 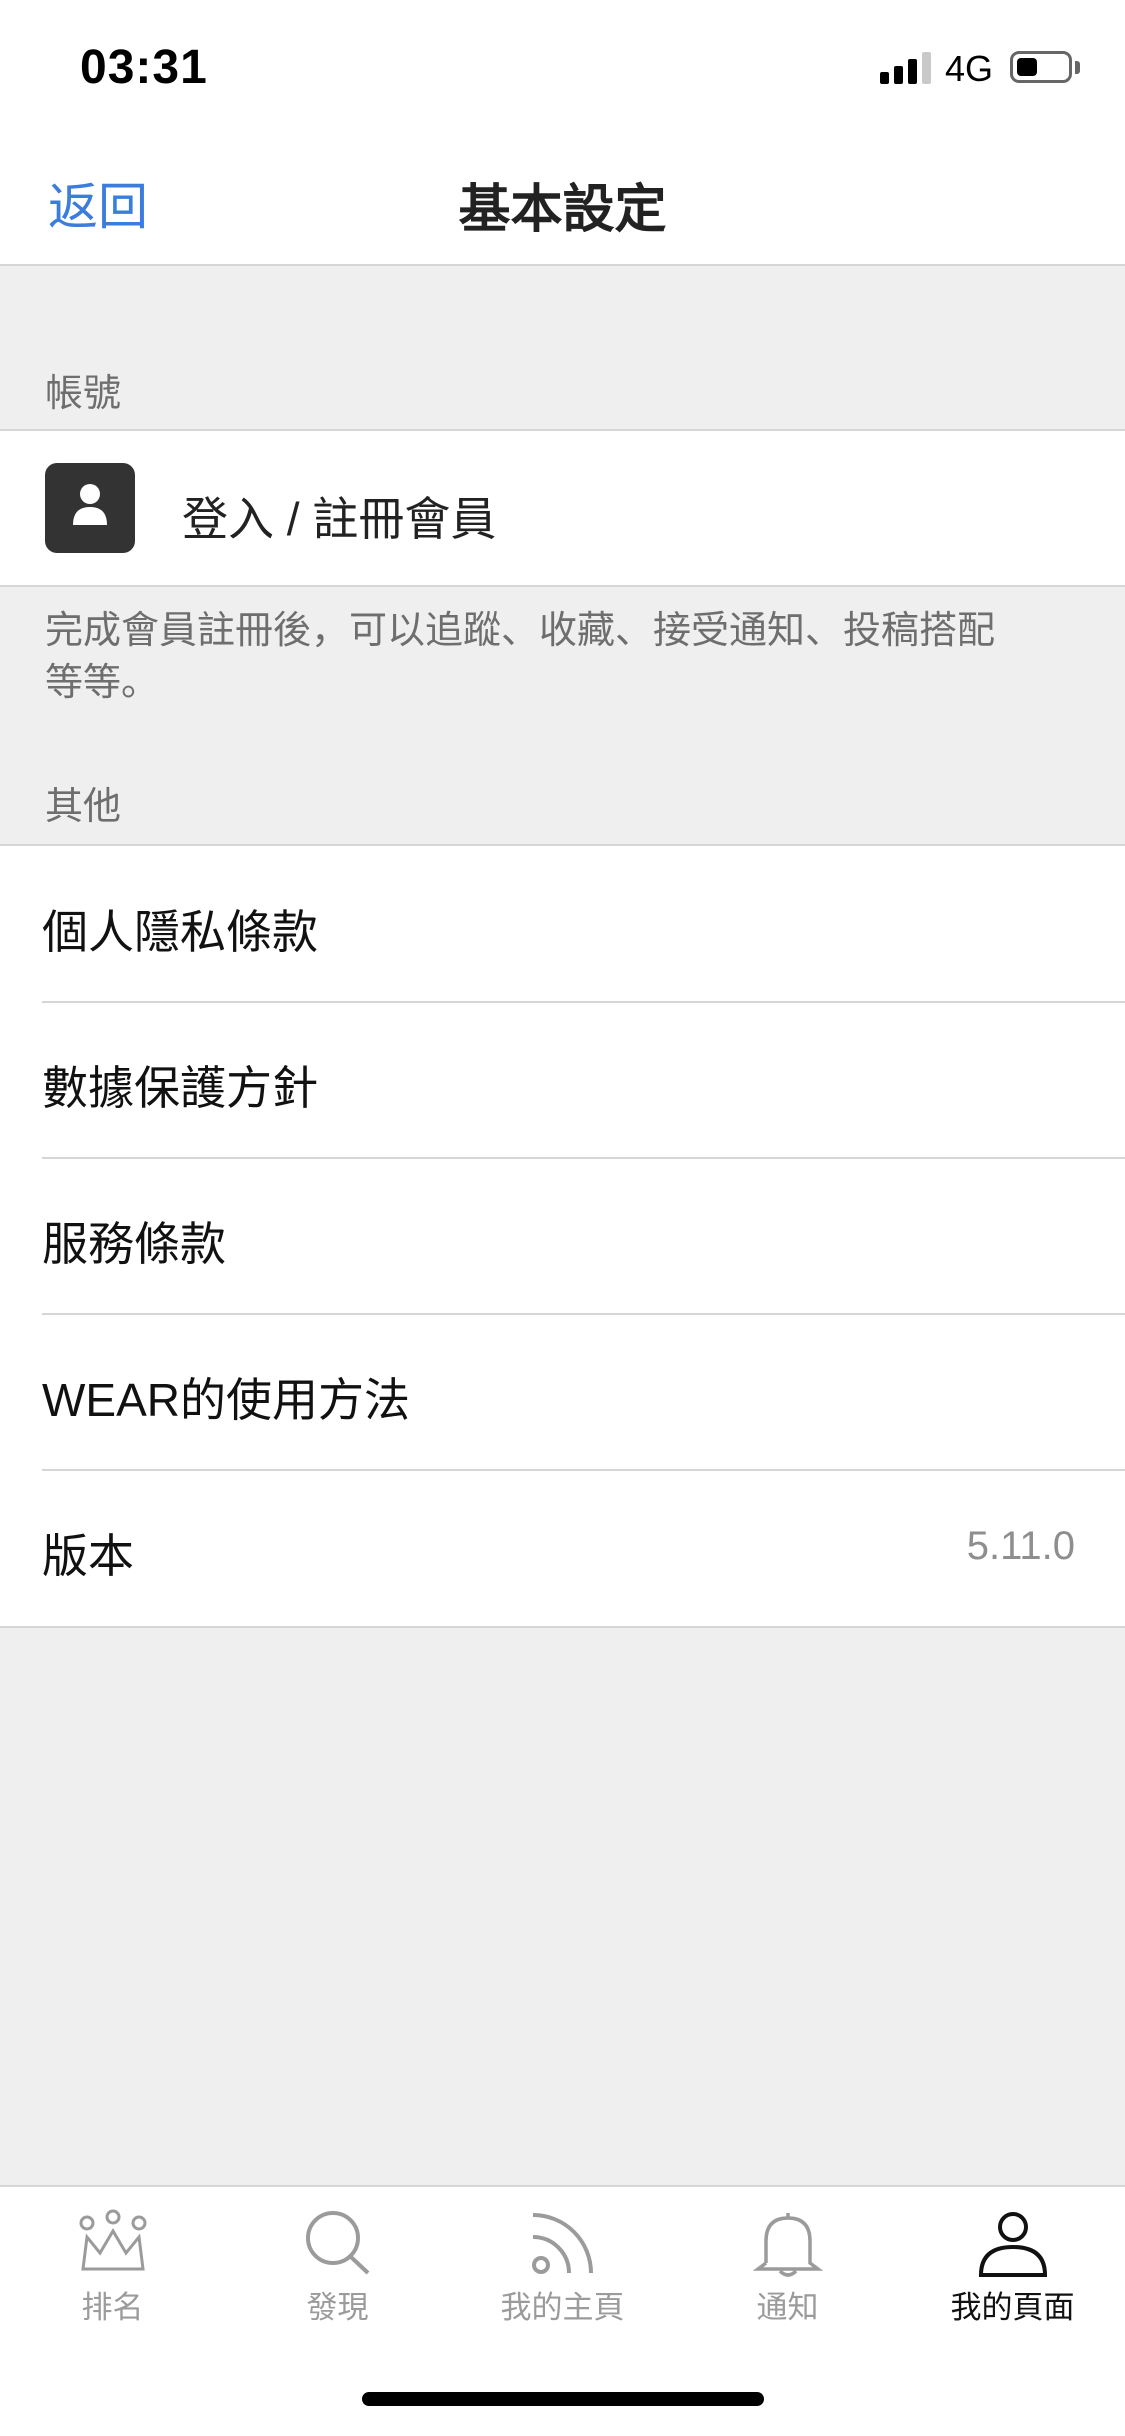 What do you see at coordinates (562, 210) in the screenshot?
I see `page-title: 基本設定` at bounding box center [562, 210].